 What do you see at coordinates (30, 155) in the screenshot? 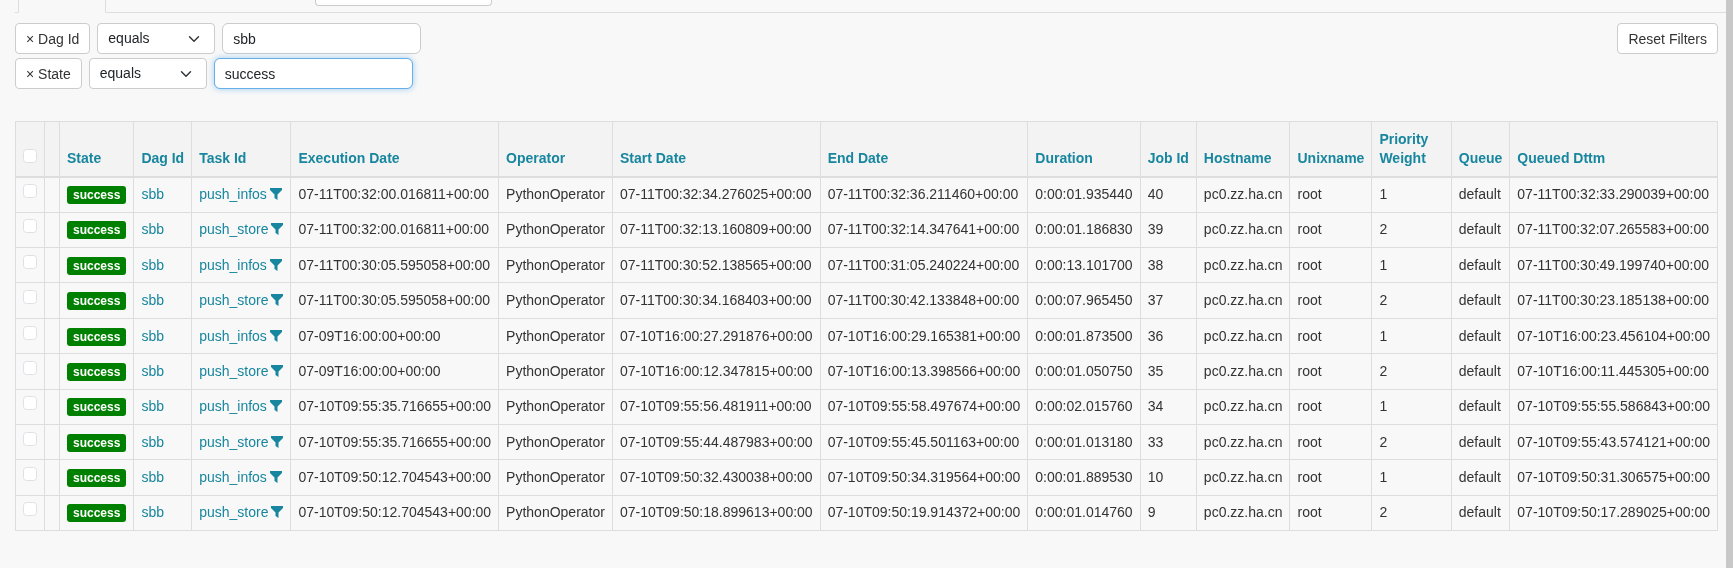
I see `select-all-checkbox` at bounding box center [30, 155].